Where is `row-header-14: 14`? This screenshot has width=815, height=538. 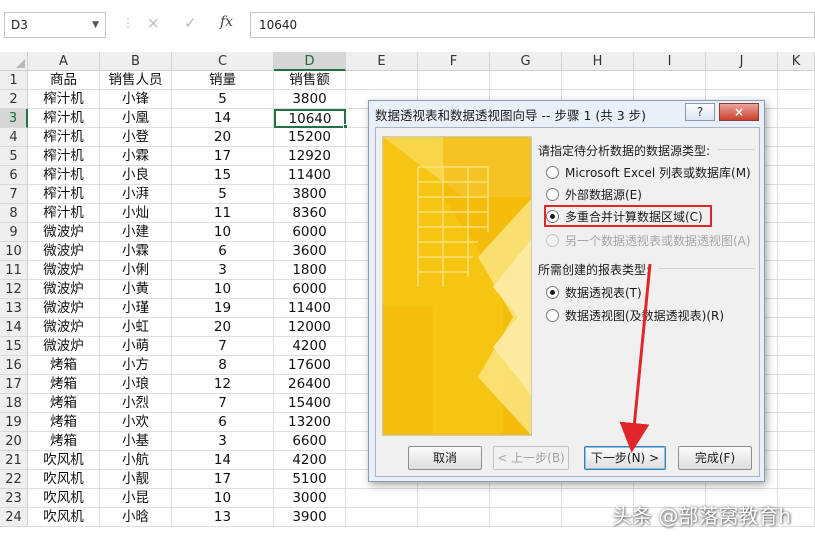
row-header-14: 14 is located at coordinates (14, 327).